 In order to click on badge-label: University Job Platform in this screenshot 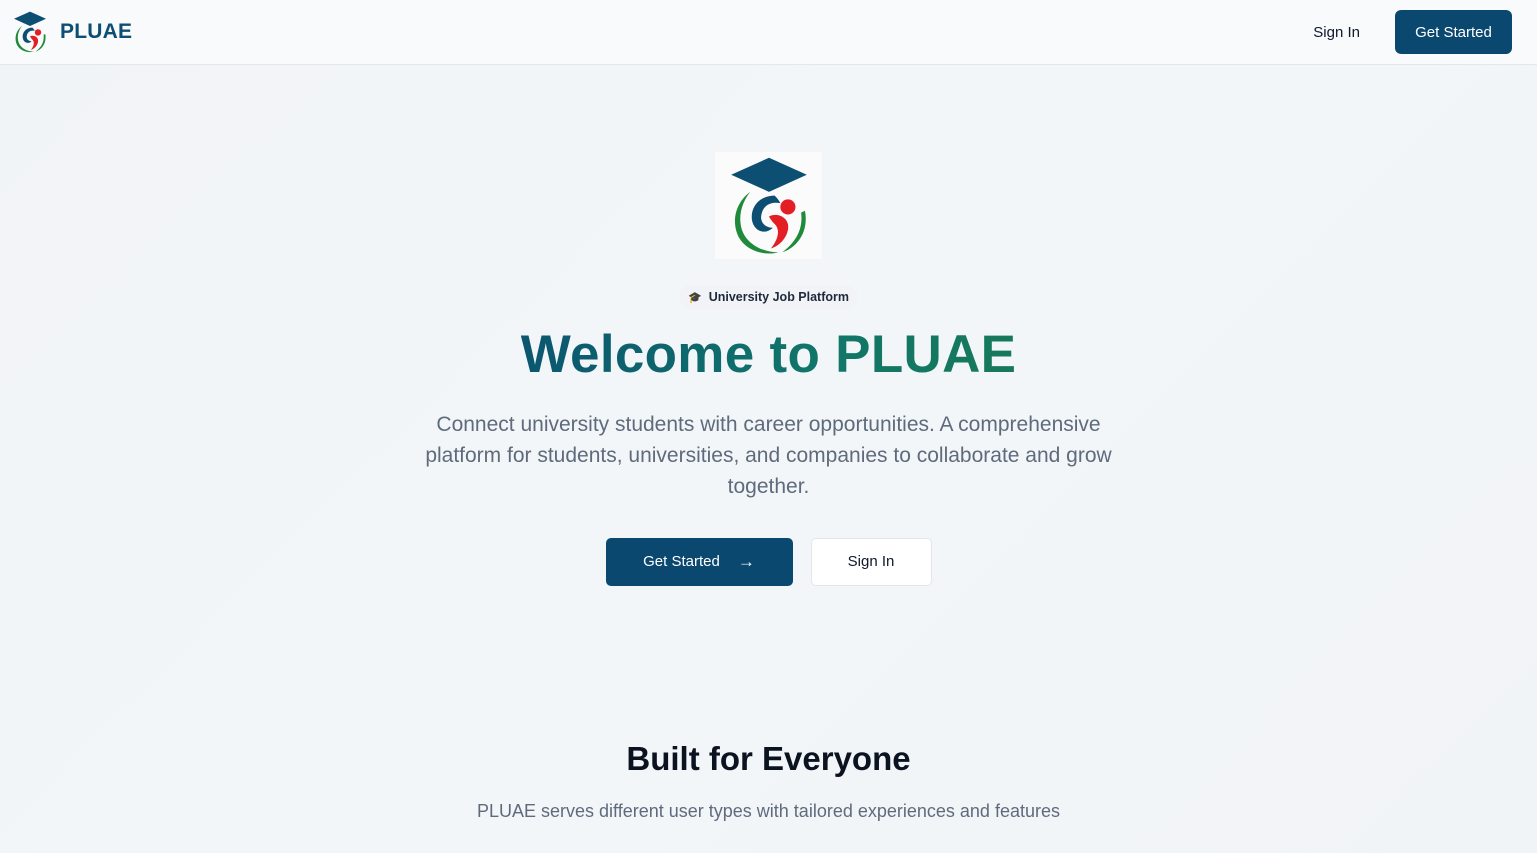, I will do `click(779, 297)`.